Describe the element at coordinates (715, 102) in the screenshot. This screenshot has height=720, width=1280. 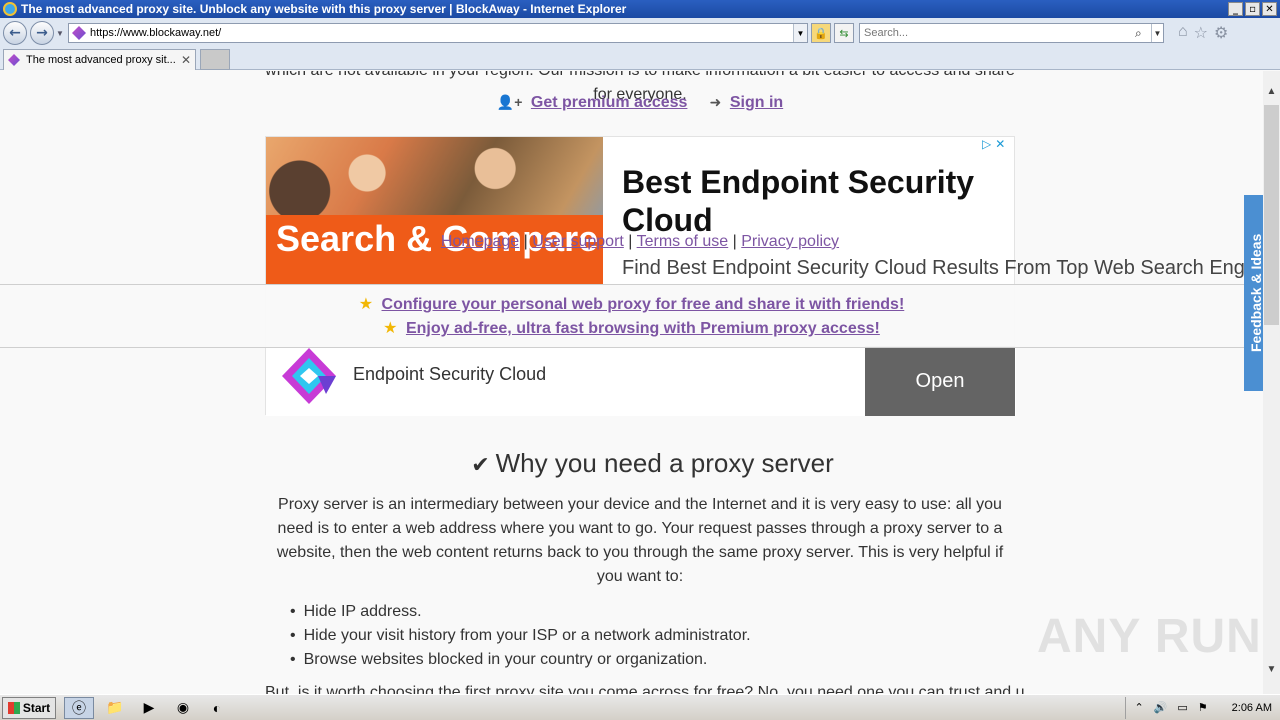
I see `sign-in-icon: ➜` at that location.